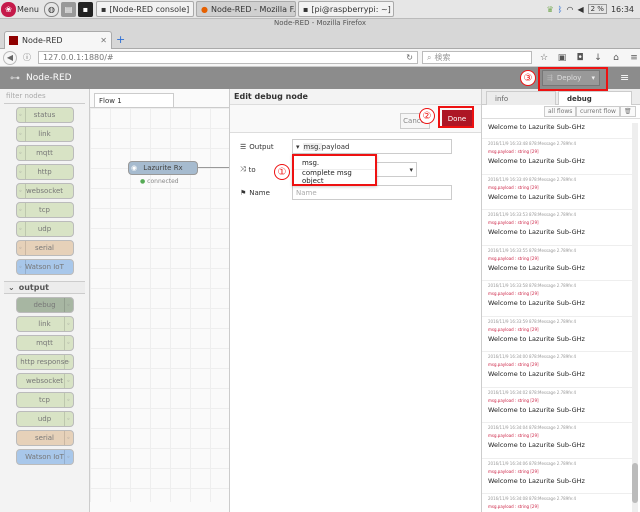 The height and width of the screenshot is (512, 640). Describe the element at coordinates (595, 98) in the screenshot. I see `tab-debug: debug` at that location.